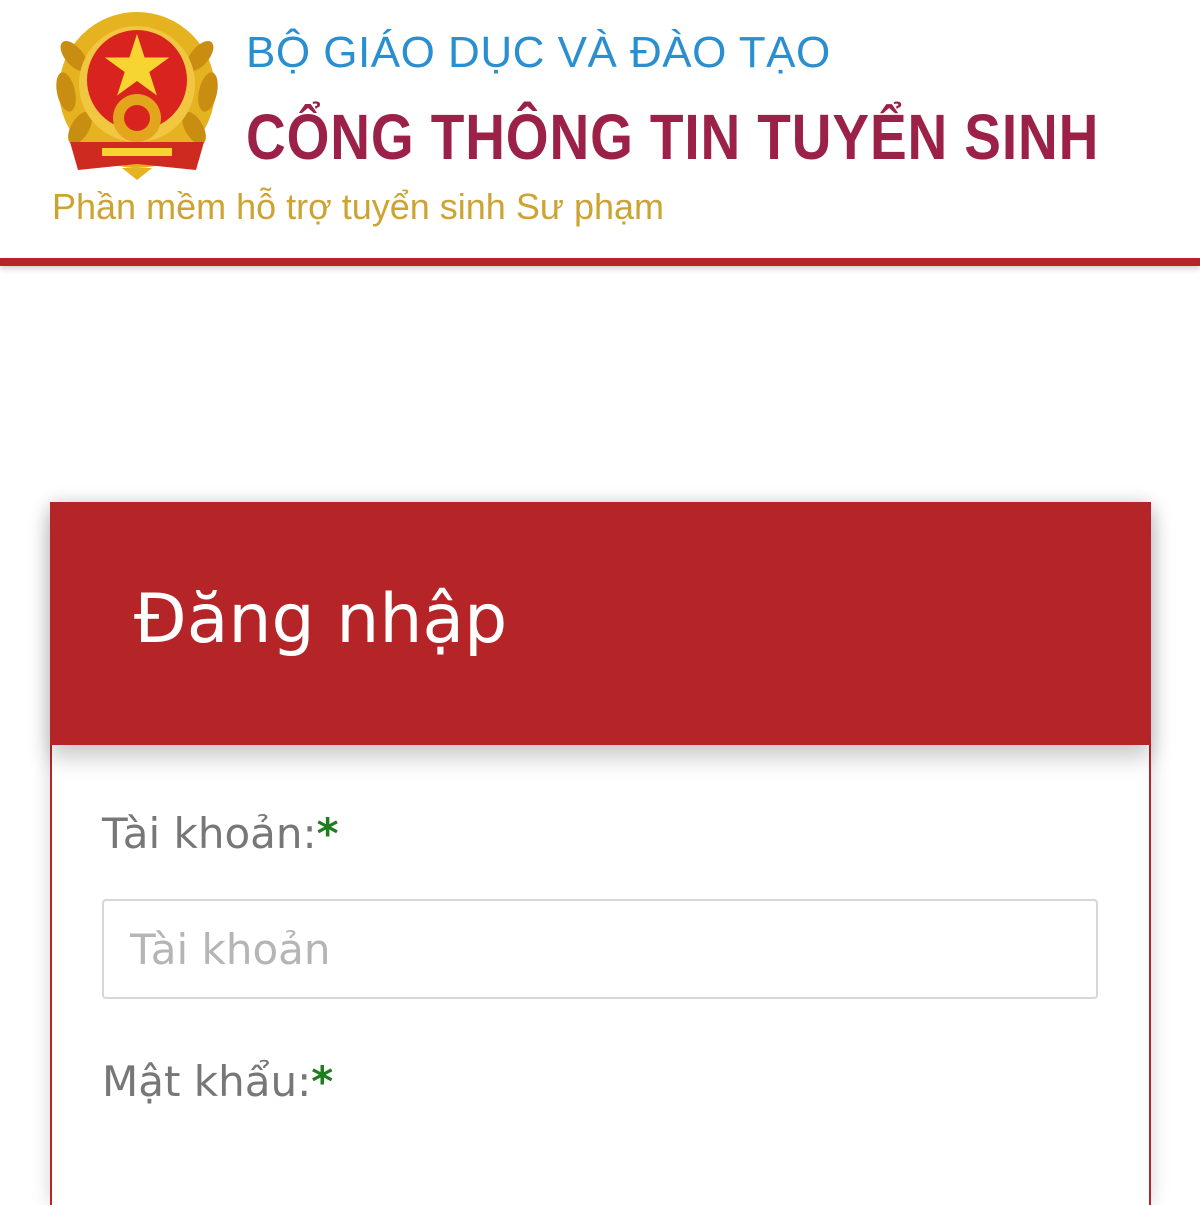 The height and width of the screenshot is (1205, 1200). What do you see at coordinates (538, 52) in the screenshot?
I see `ministry-name: BỘ GIÁO DỤC VÀ ĐÀO TẠO` at bounding box center [538, 52].